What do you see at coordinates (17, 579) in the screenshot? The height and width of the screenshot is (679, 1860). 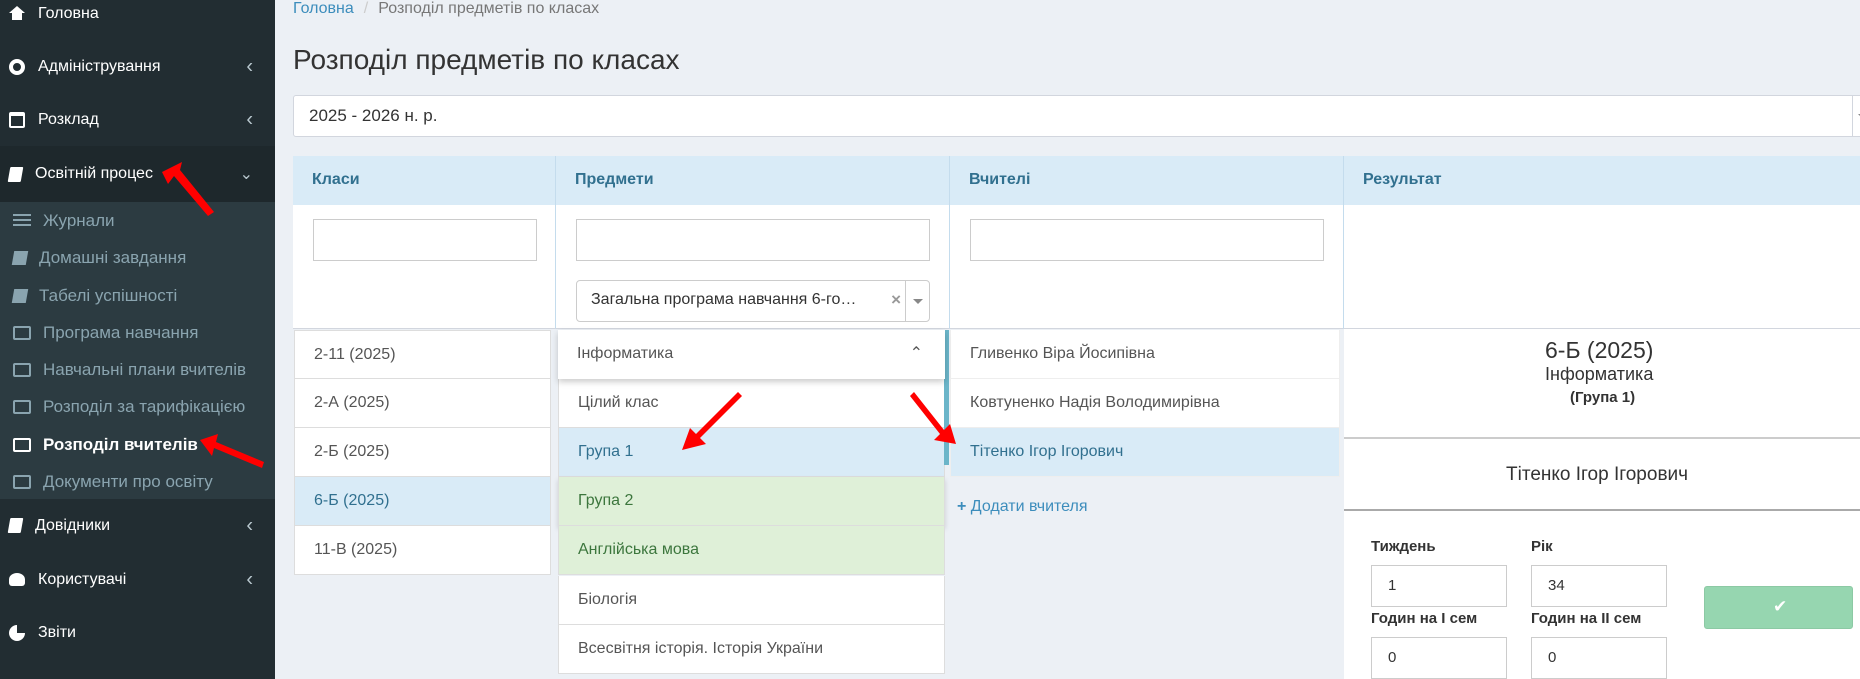 I see `users-icon` at bounding box center [17, 579].